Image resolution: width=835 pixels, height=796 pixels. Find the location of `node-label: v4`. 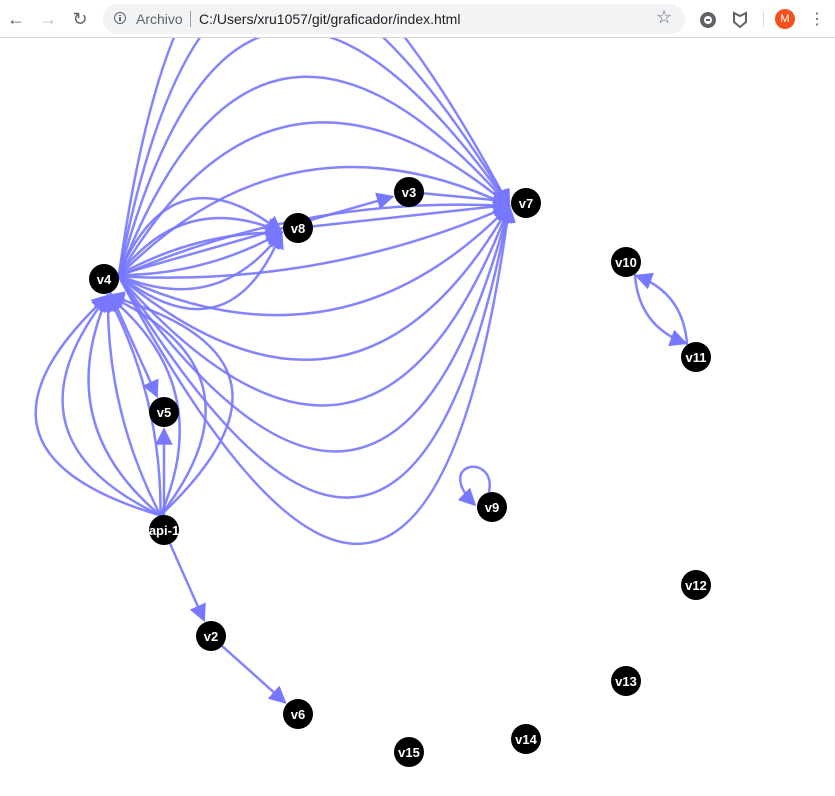

node-label: v4 is located at coordinates (104, 279).